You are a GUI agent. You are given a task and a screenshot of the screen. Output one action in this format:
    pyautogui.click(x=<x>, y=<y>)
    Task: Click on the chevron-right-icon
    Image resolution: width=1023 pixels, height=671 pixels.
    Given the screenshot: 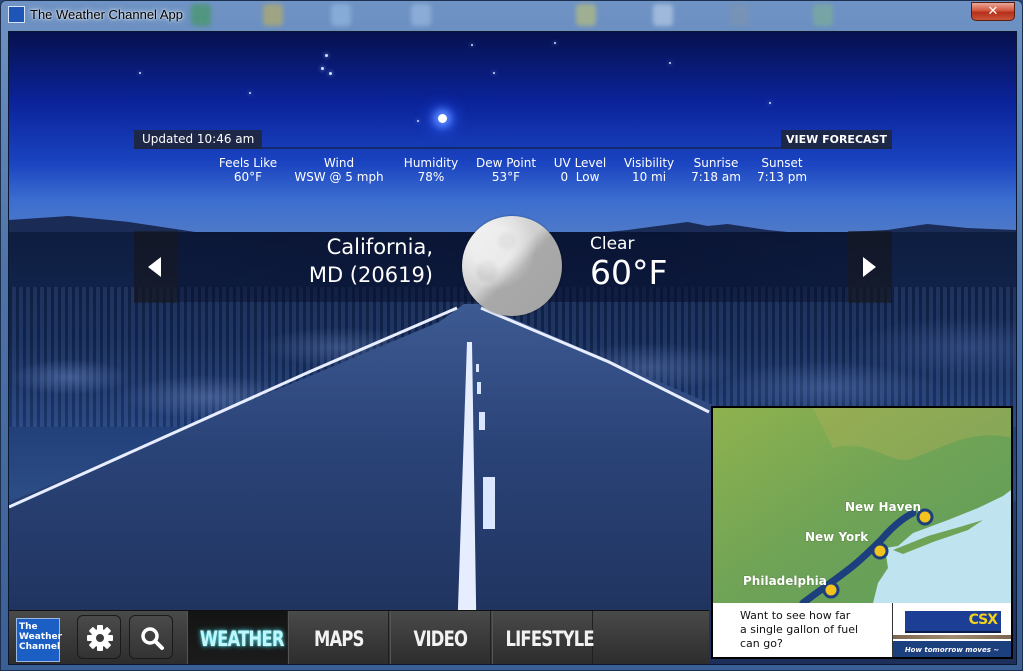 What is the action you would take?
    pyautogui.click(x=869, y=267)
    